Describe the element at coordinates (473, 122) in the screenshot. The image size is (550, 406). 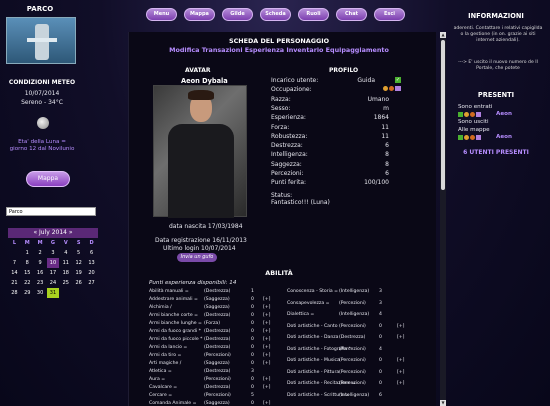
I see `exited-label: Sono usciti` at that location.